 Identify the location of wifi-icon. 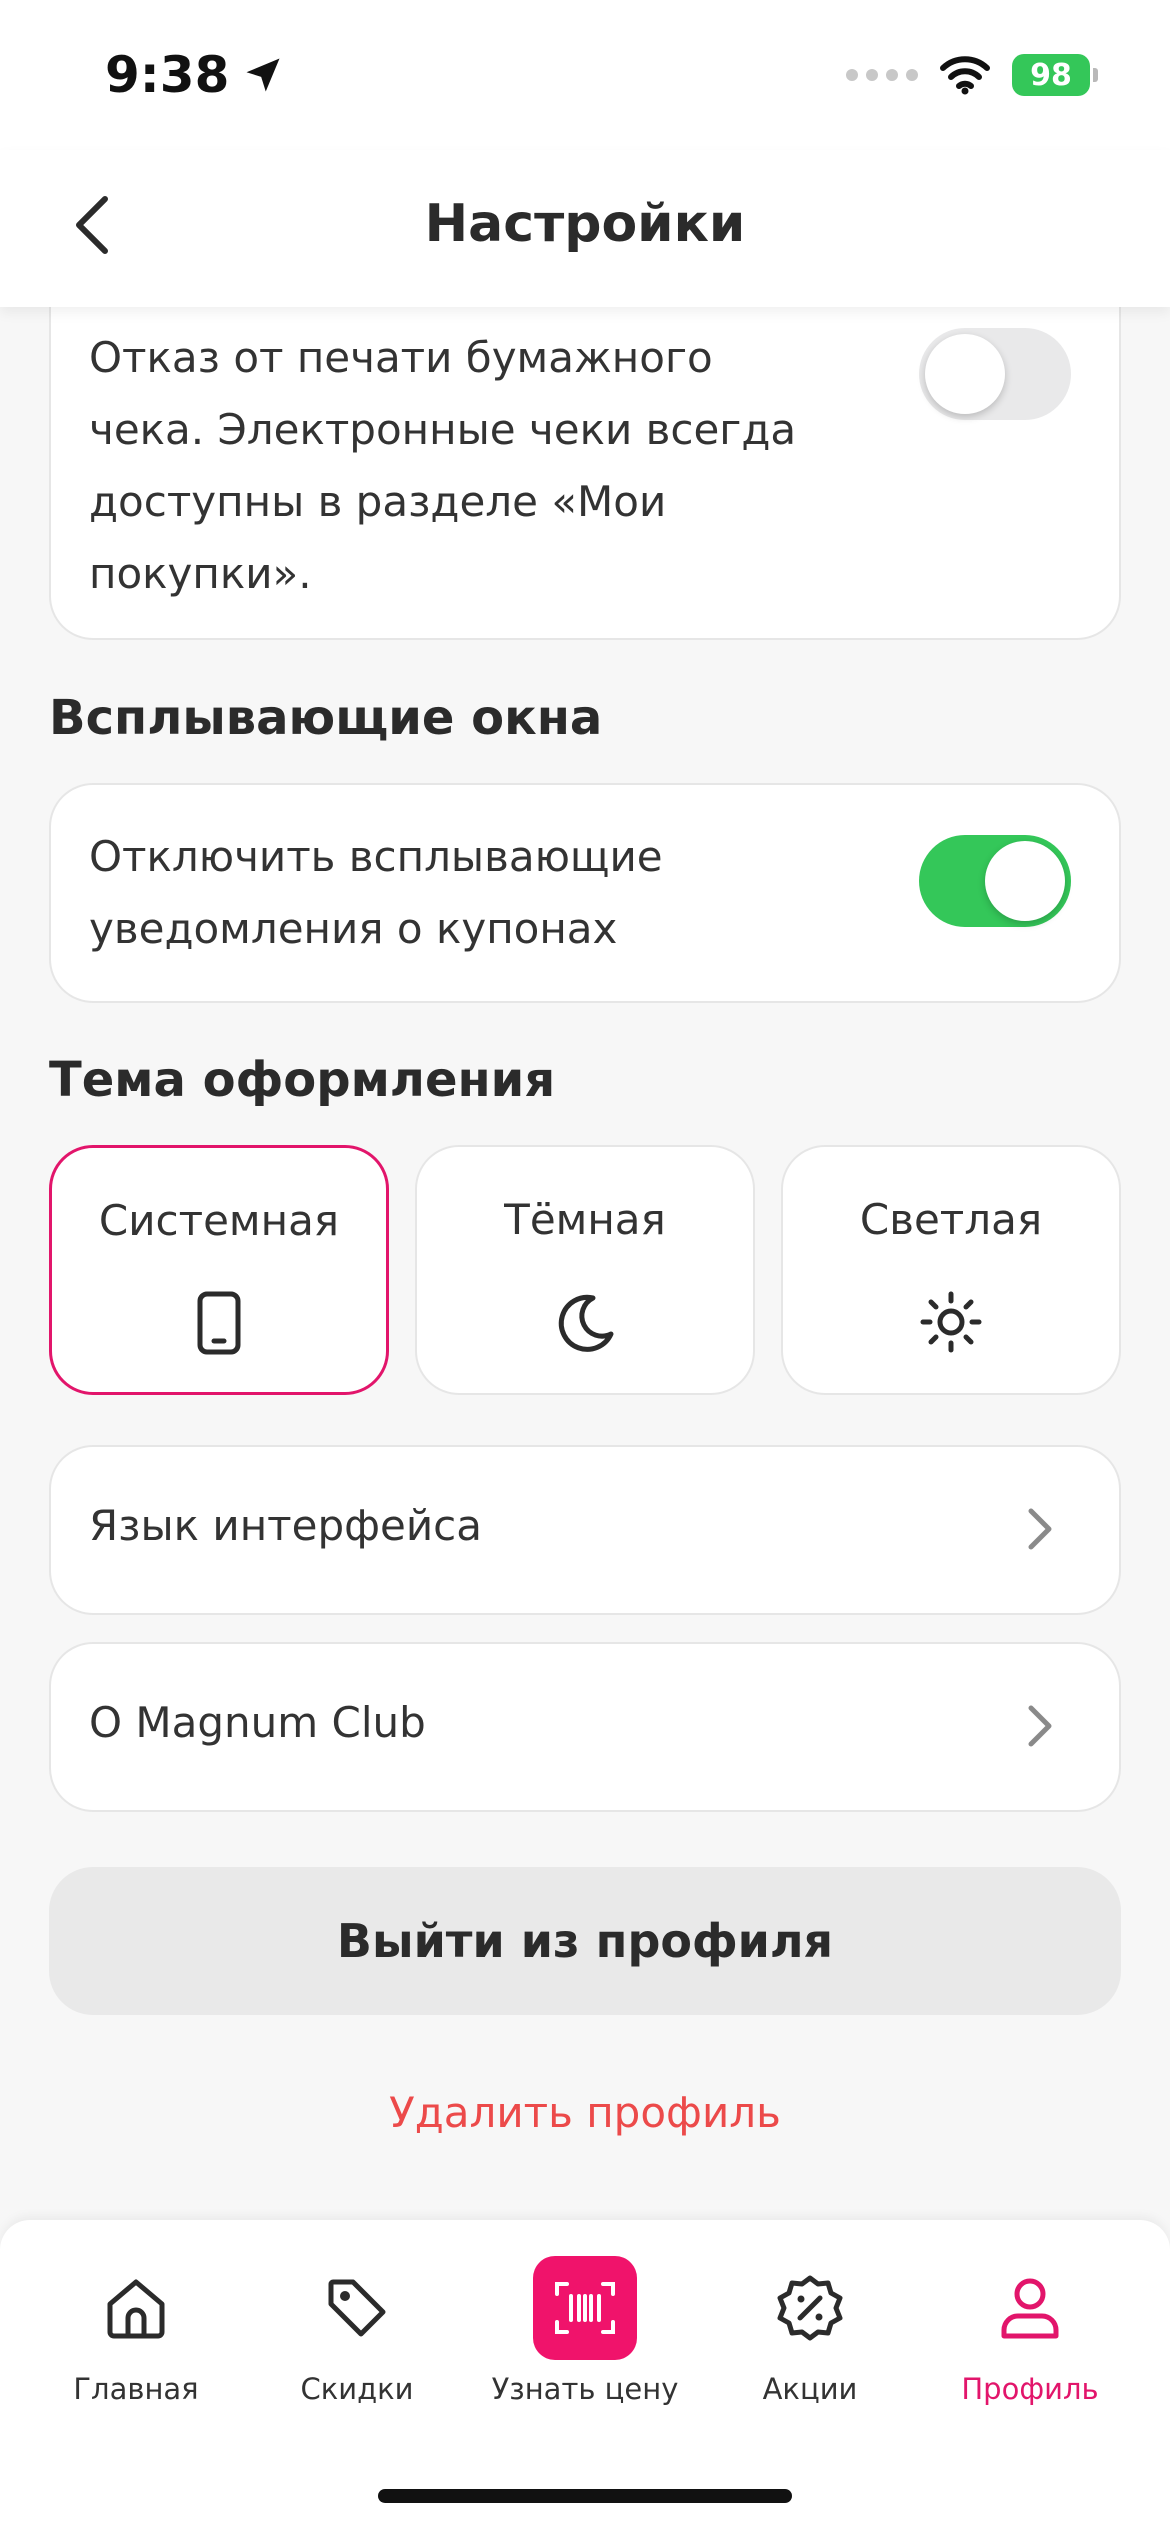
(965, 75).